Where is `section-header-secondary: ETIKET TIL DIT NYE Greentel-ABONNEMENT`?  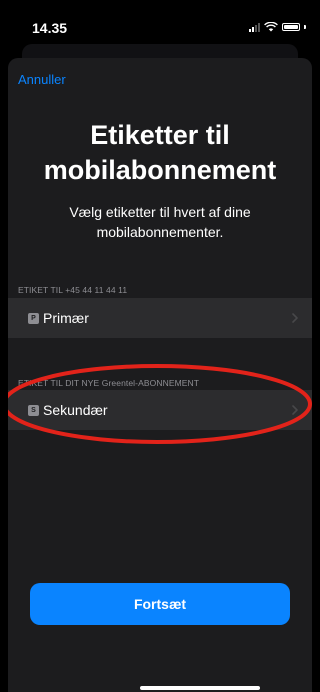
section-header-secondary: ETIKET TIL DIT NYE Greentel-ABONNEMENT is located at coordinates (109, 383).